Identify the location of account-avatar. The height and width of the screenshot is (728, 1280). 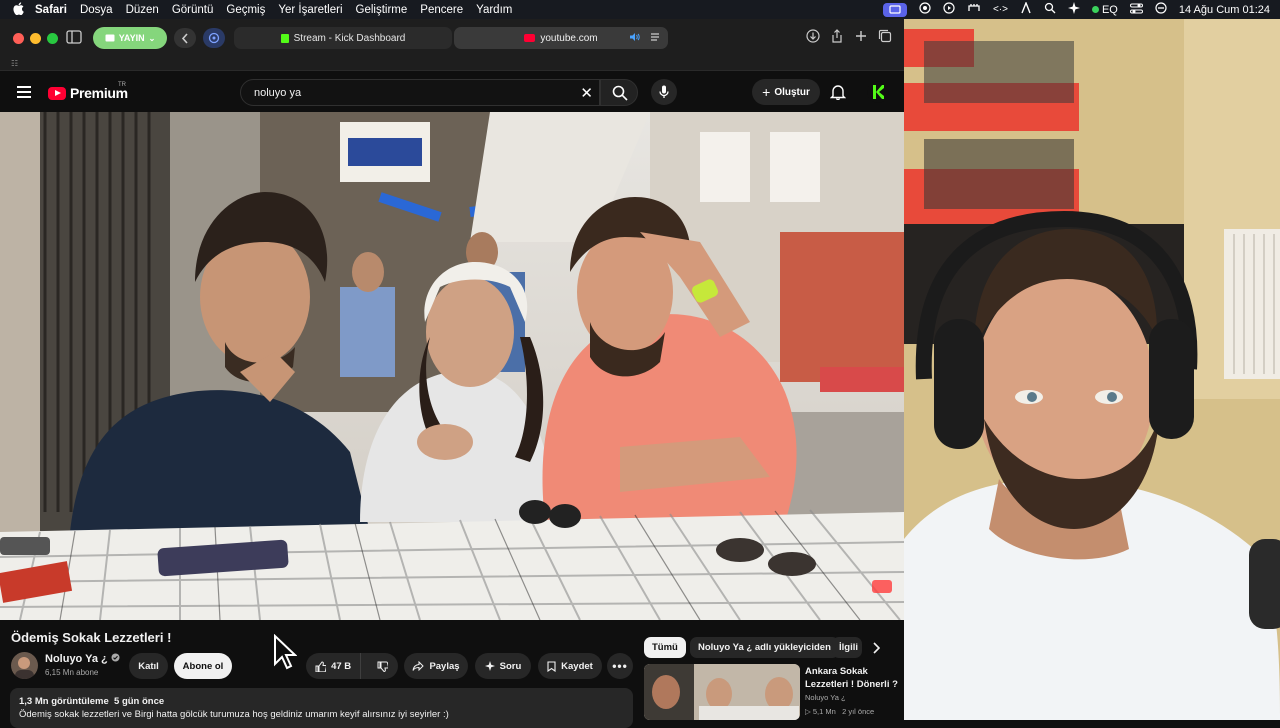
(878, 92).